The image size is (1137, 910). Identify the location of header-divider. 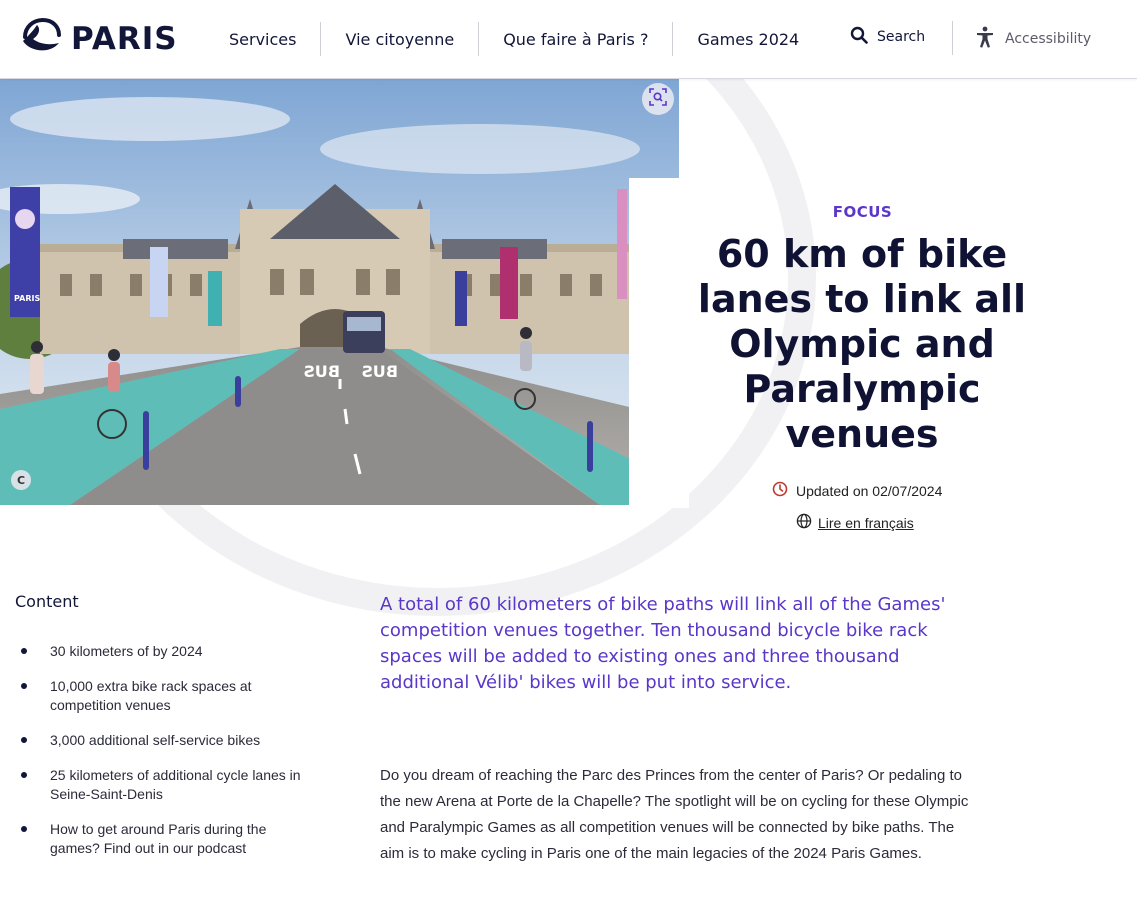
(952, 38).